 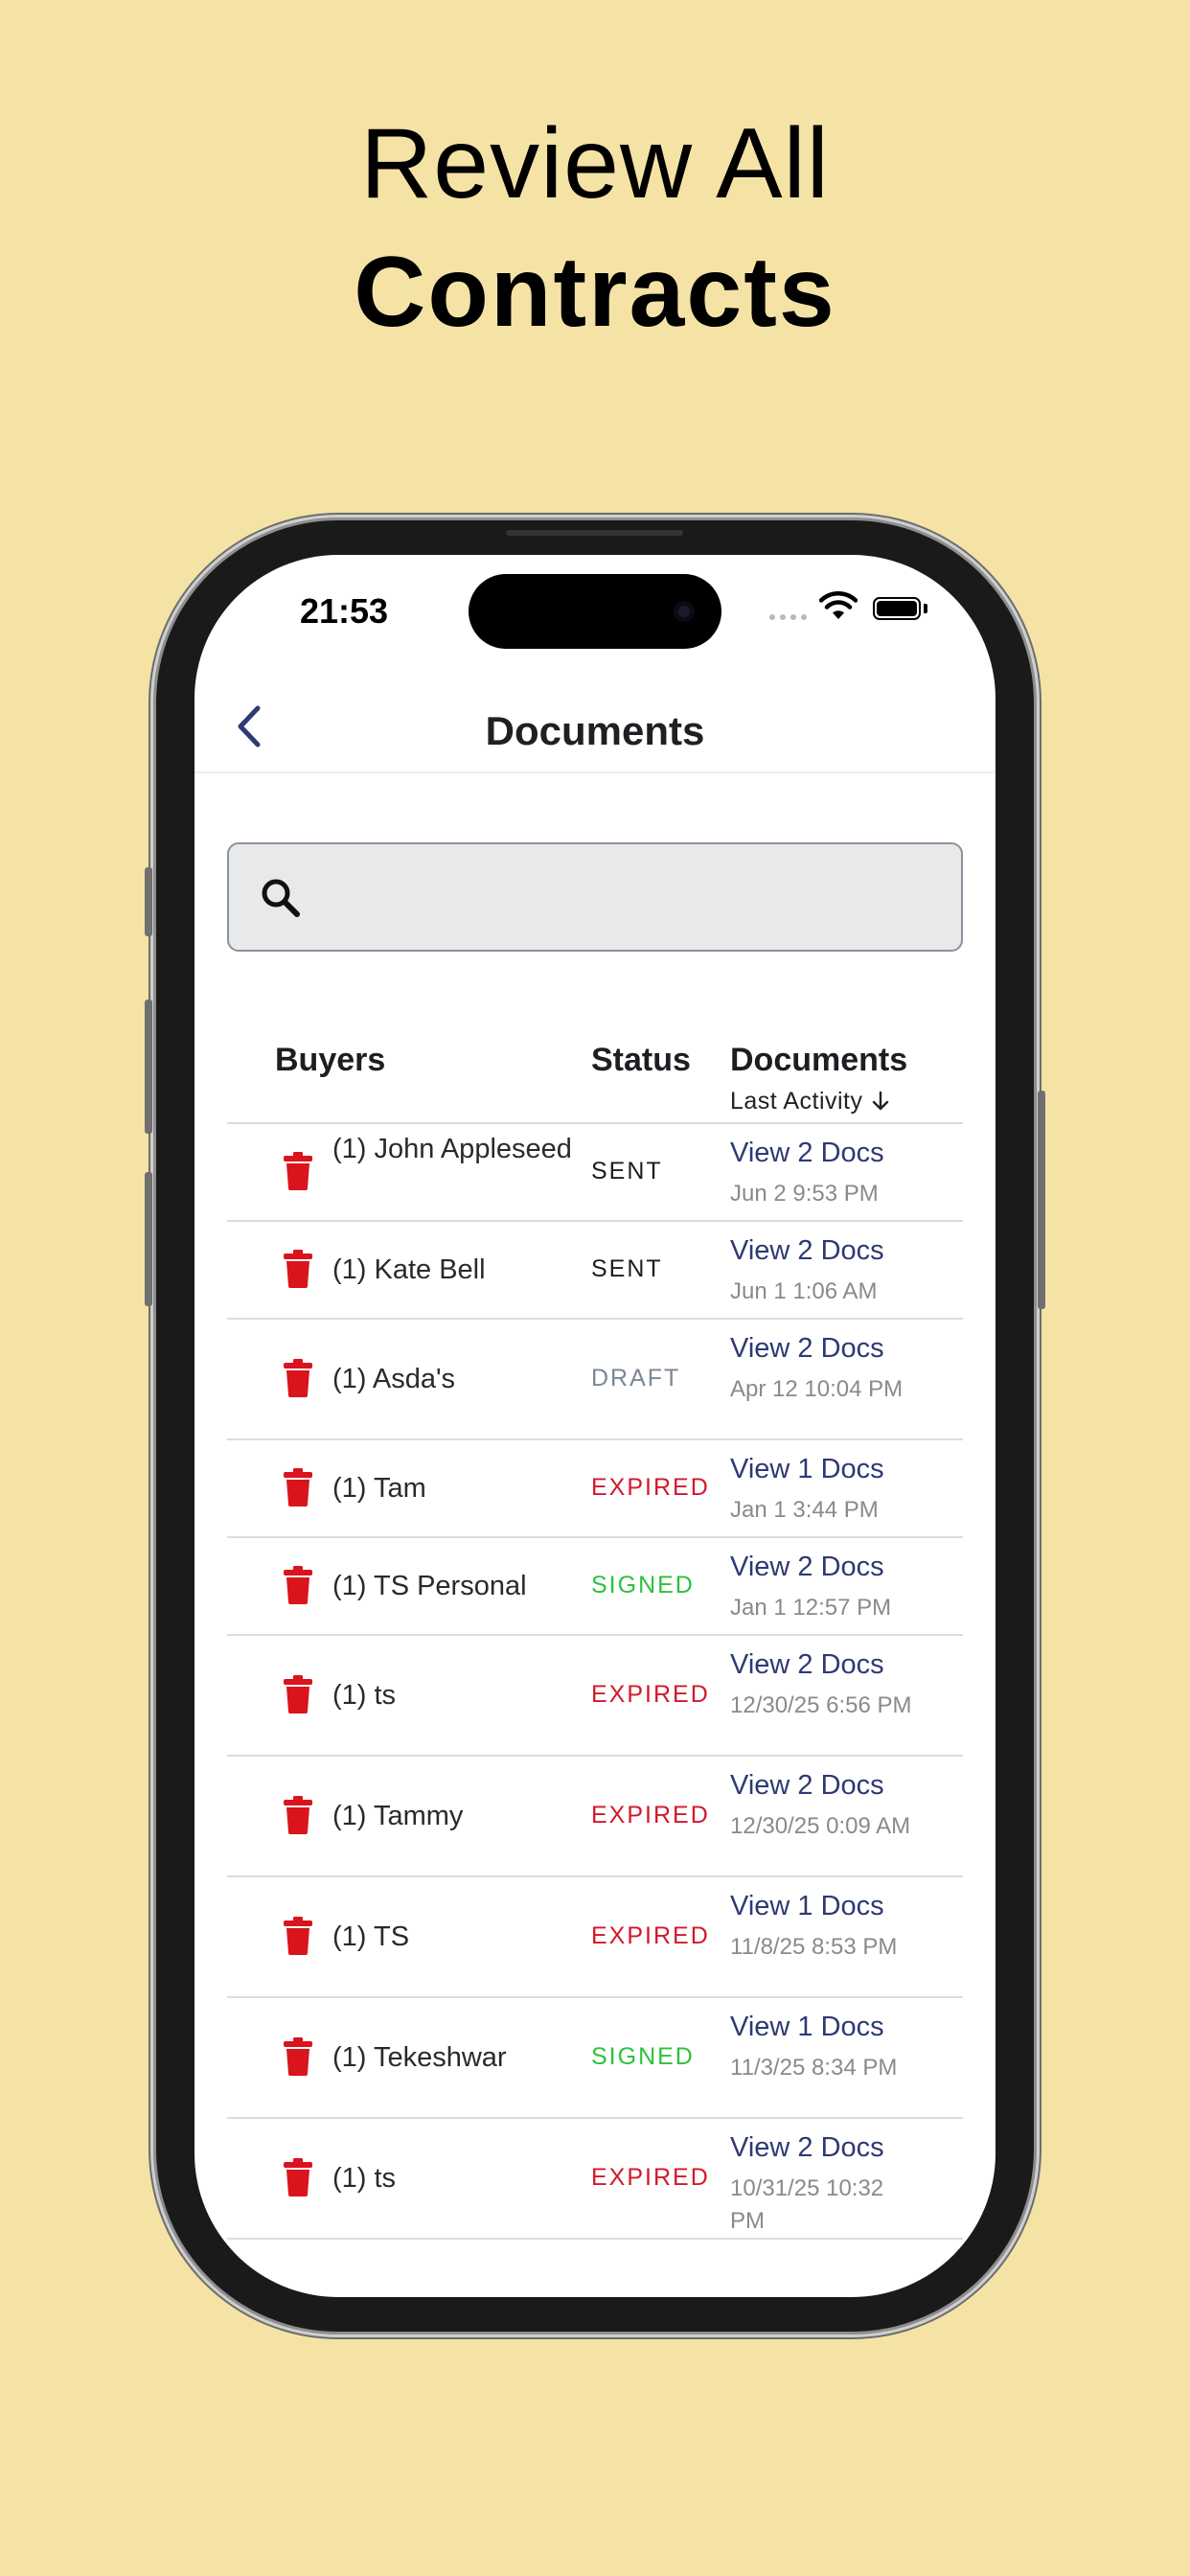 I want to click on sort-control: Last Activity, so click(x=810, y=1102).